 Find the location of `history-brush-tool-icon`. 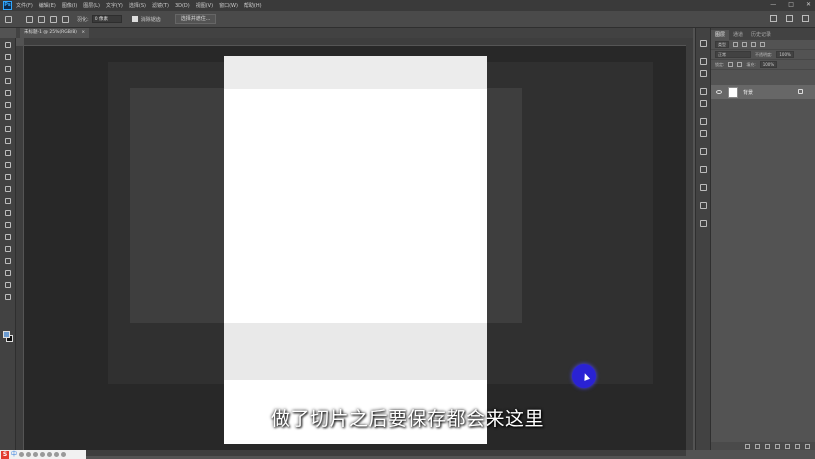

history-brush-tool-icon is located at coordinates (8, 165).